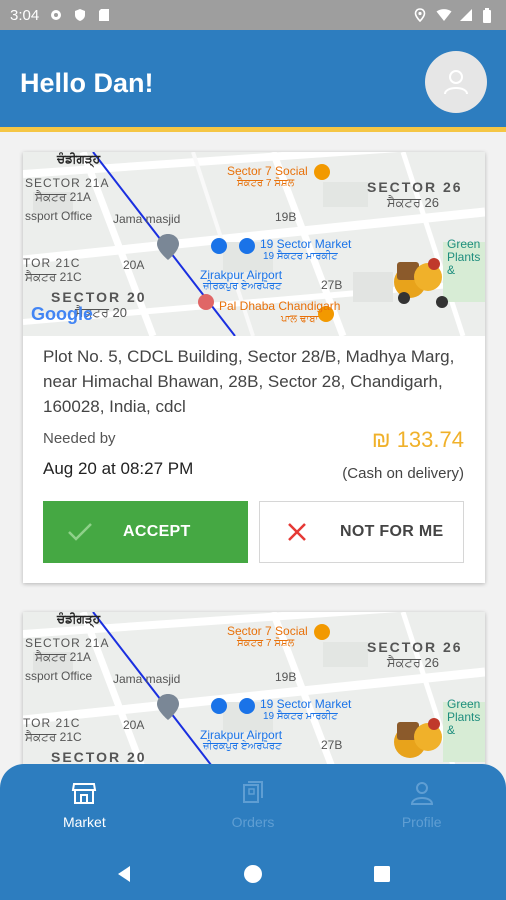  I want to click on system-nav-bar, so click(253, 874).